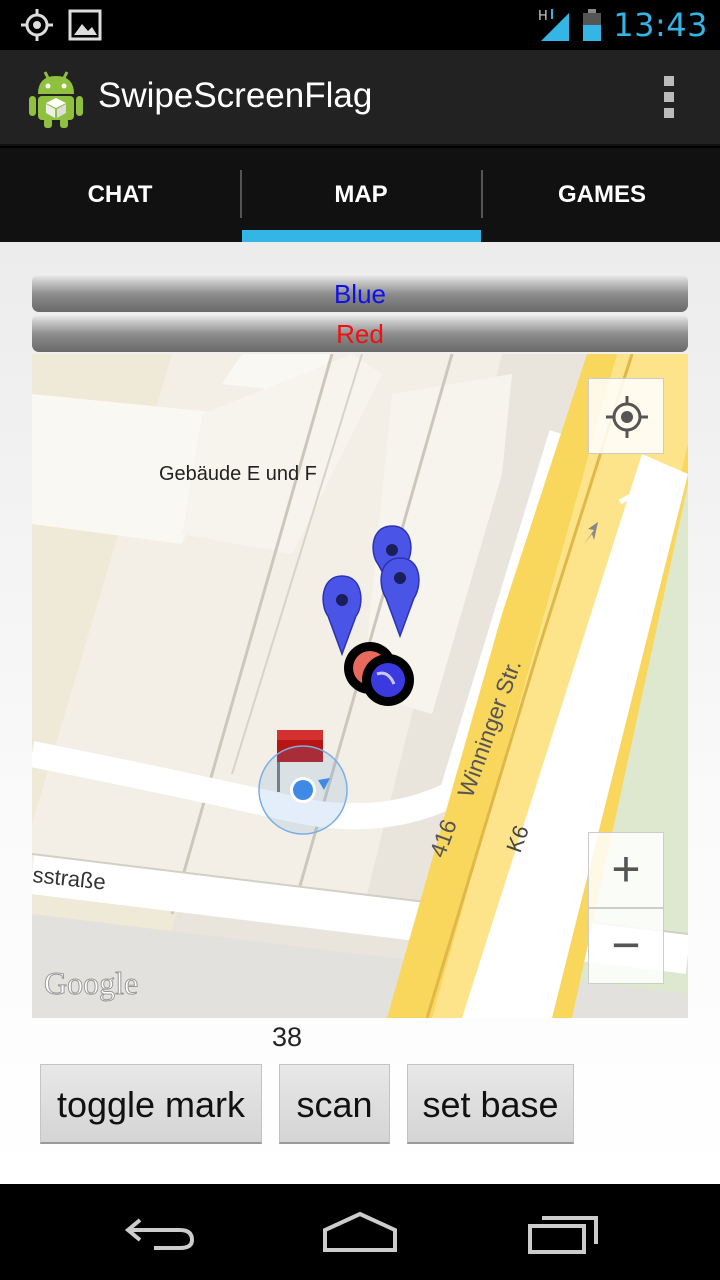  What do you see at coordinates (360, 25) in the screenshot?
I see `status-bar: H 13:43` at bounding box center [360, 25].